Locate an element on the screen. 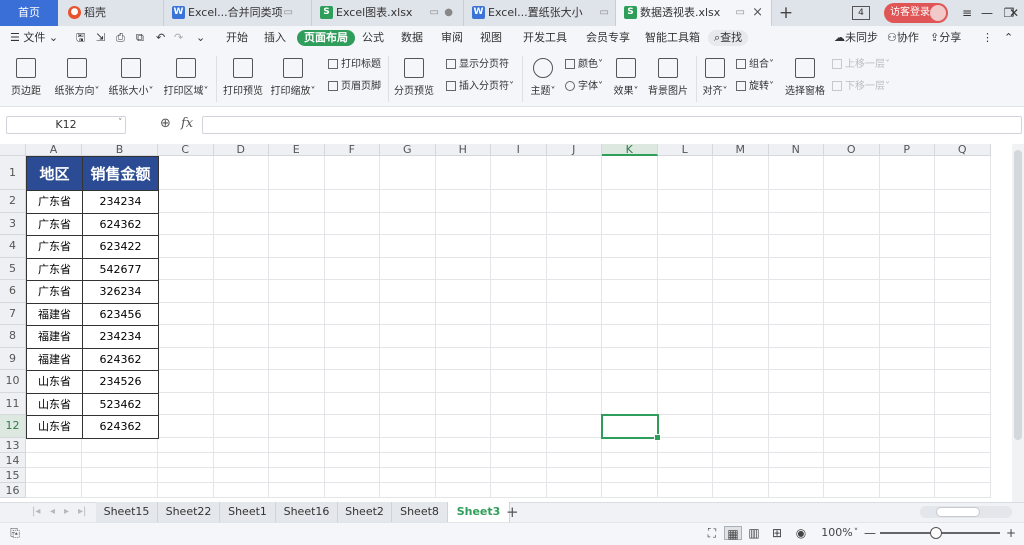  column-header: N is located at coordinates (796, 150).